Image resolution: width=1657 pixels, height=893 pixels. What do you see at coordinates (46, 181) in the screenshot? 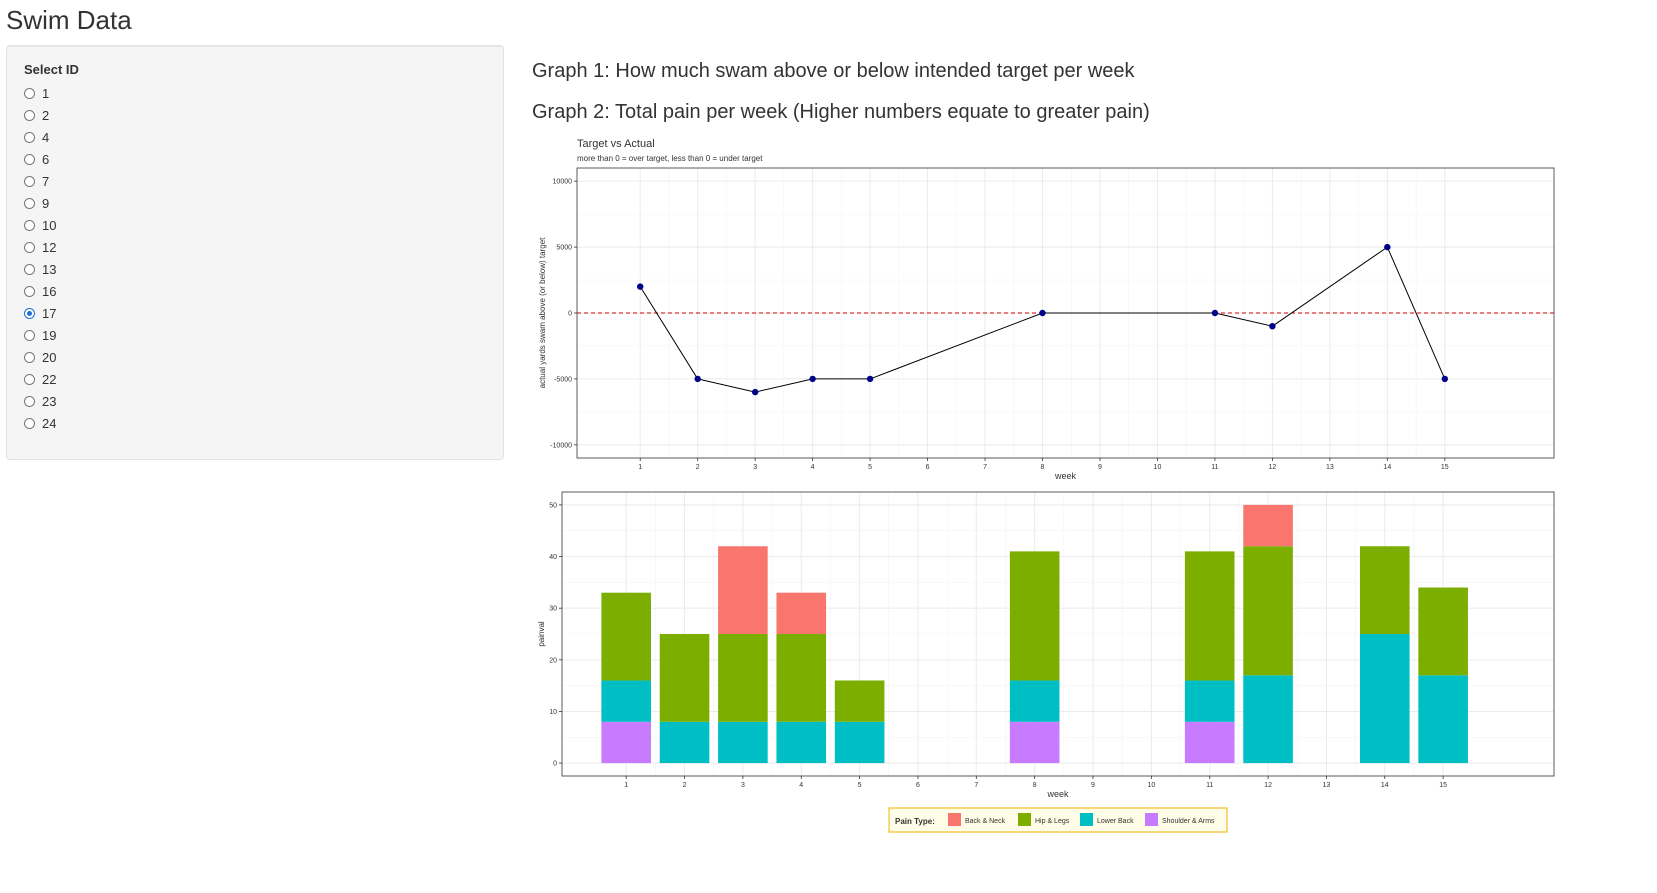
I see `radio-label: 7` at bounding box center [46, 181].